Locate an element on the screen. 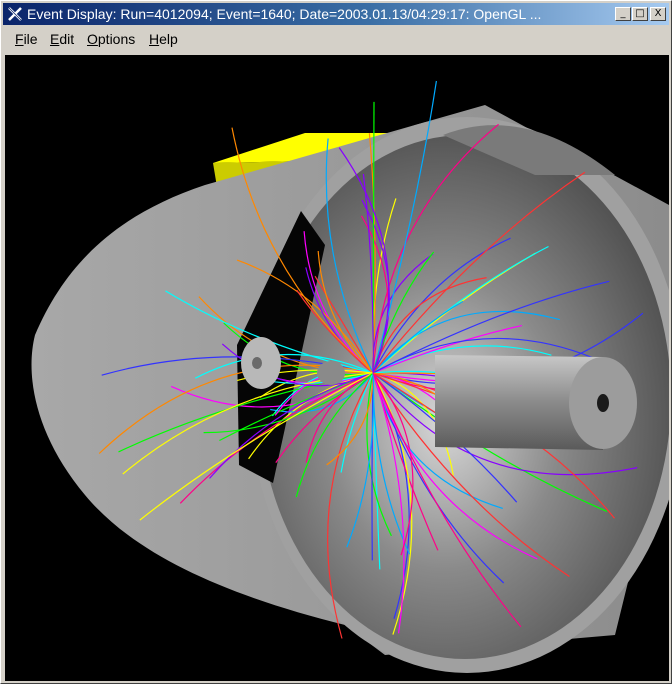 Image resolution: width=672 pixels, height=684 pixels. menu-options-label: ptions is located at coordinates (116, 39).